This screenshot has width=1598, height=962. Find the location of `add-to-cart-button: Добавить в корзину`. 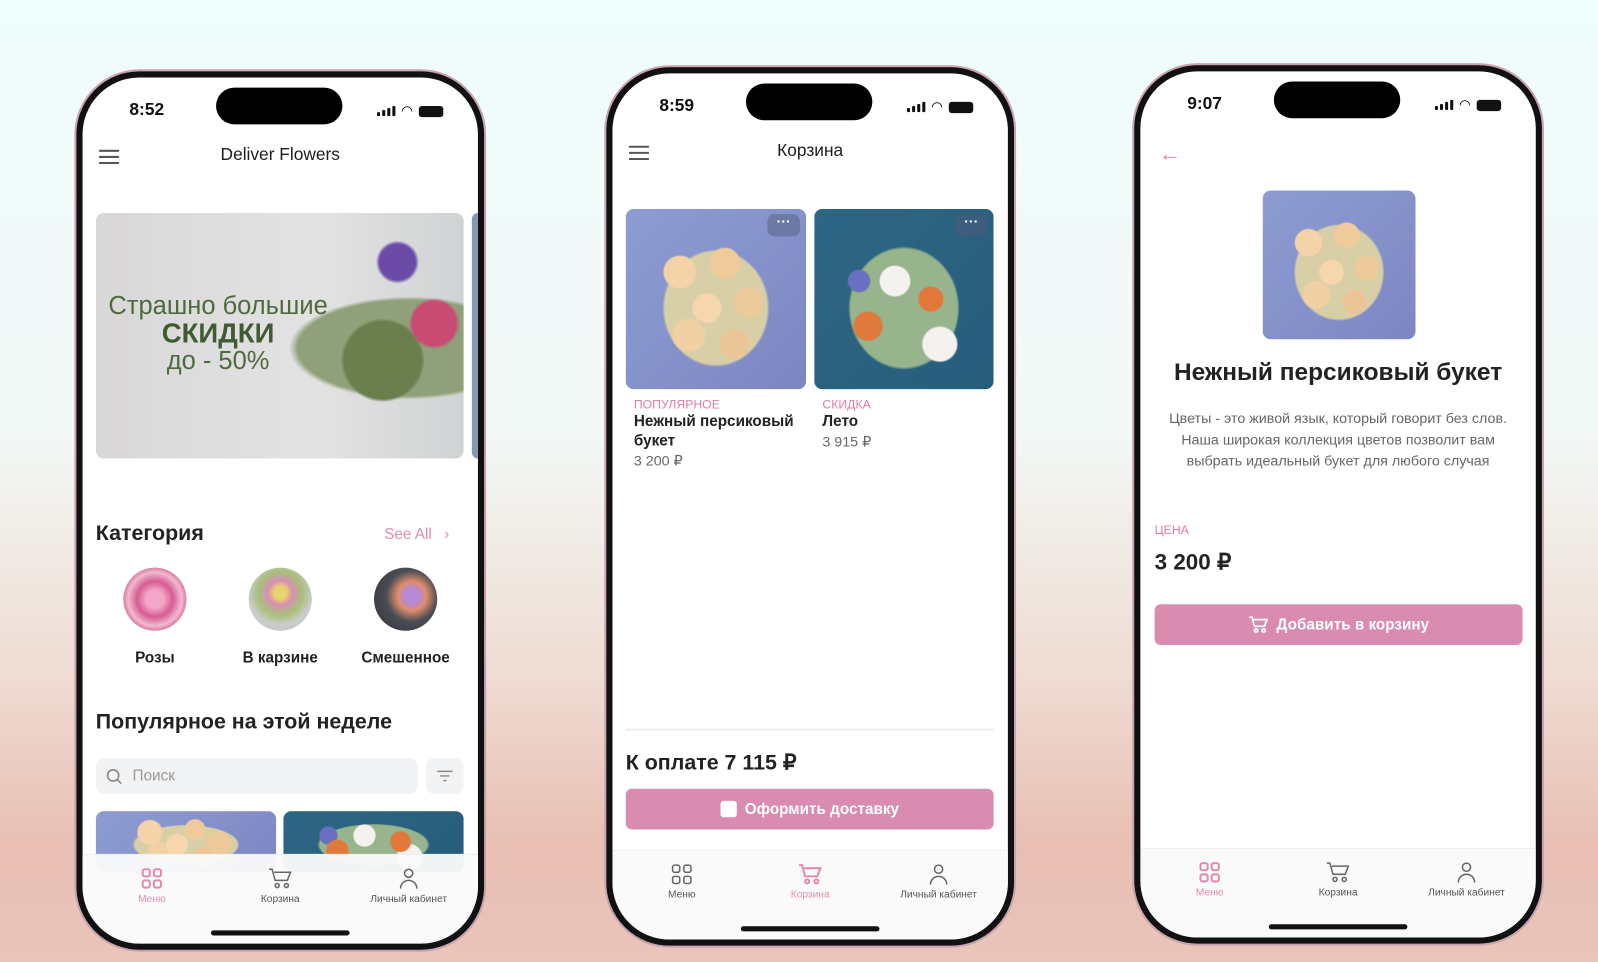

add-to-cart-button: Добавить в корзину is located at coordinates (1338, 625).